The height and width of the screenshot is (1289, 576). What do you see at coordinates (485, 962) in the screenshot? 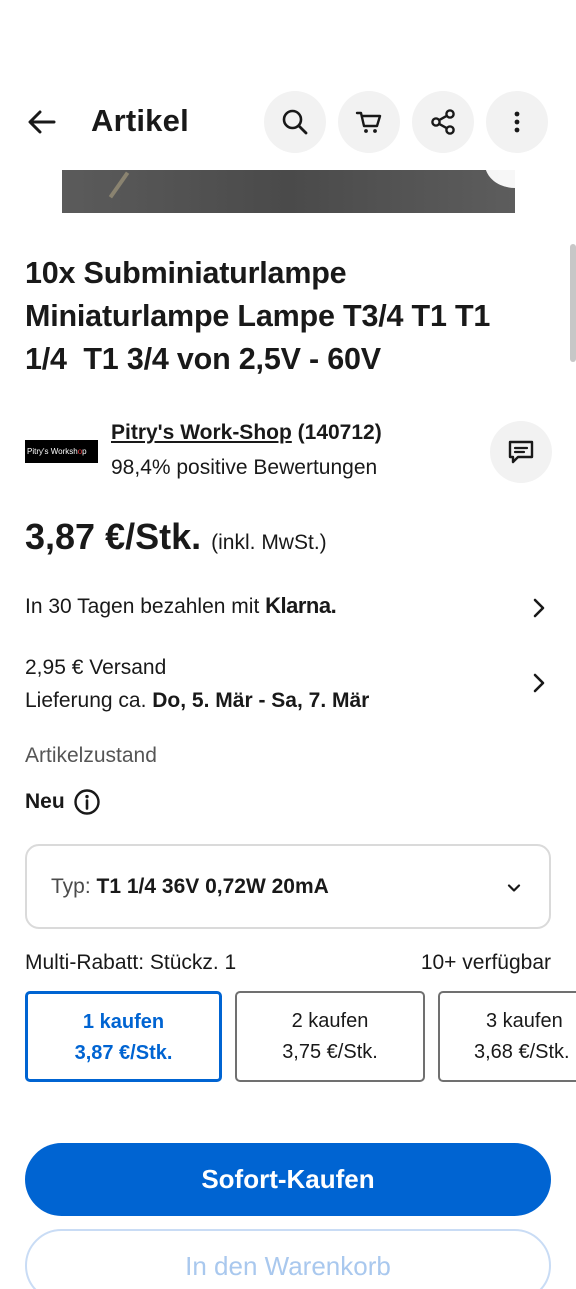
I see `availability: 10+ verfügbar` at bounding box center [485, 962].